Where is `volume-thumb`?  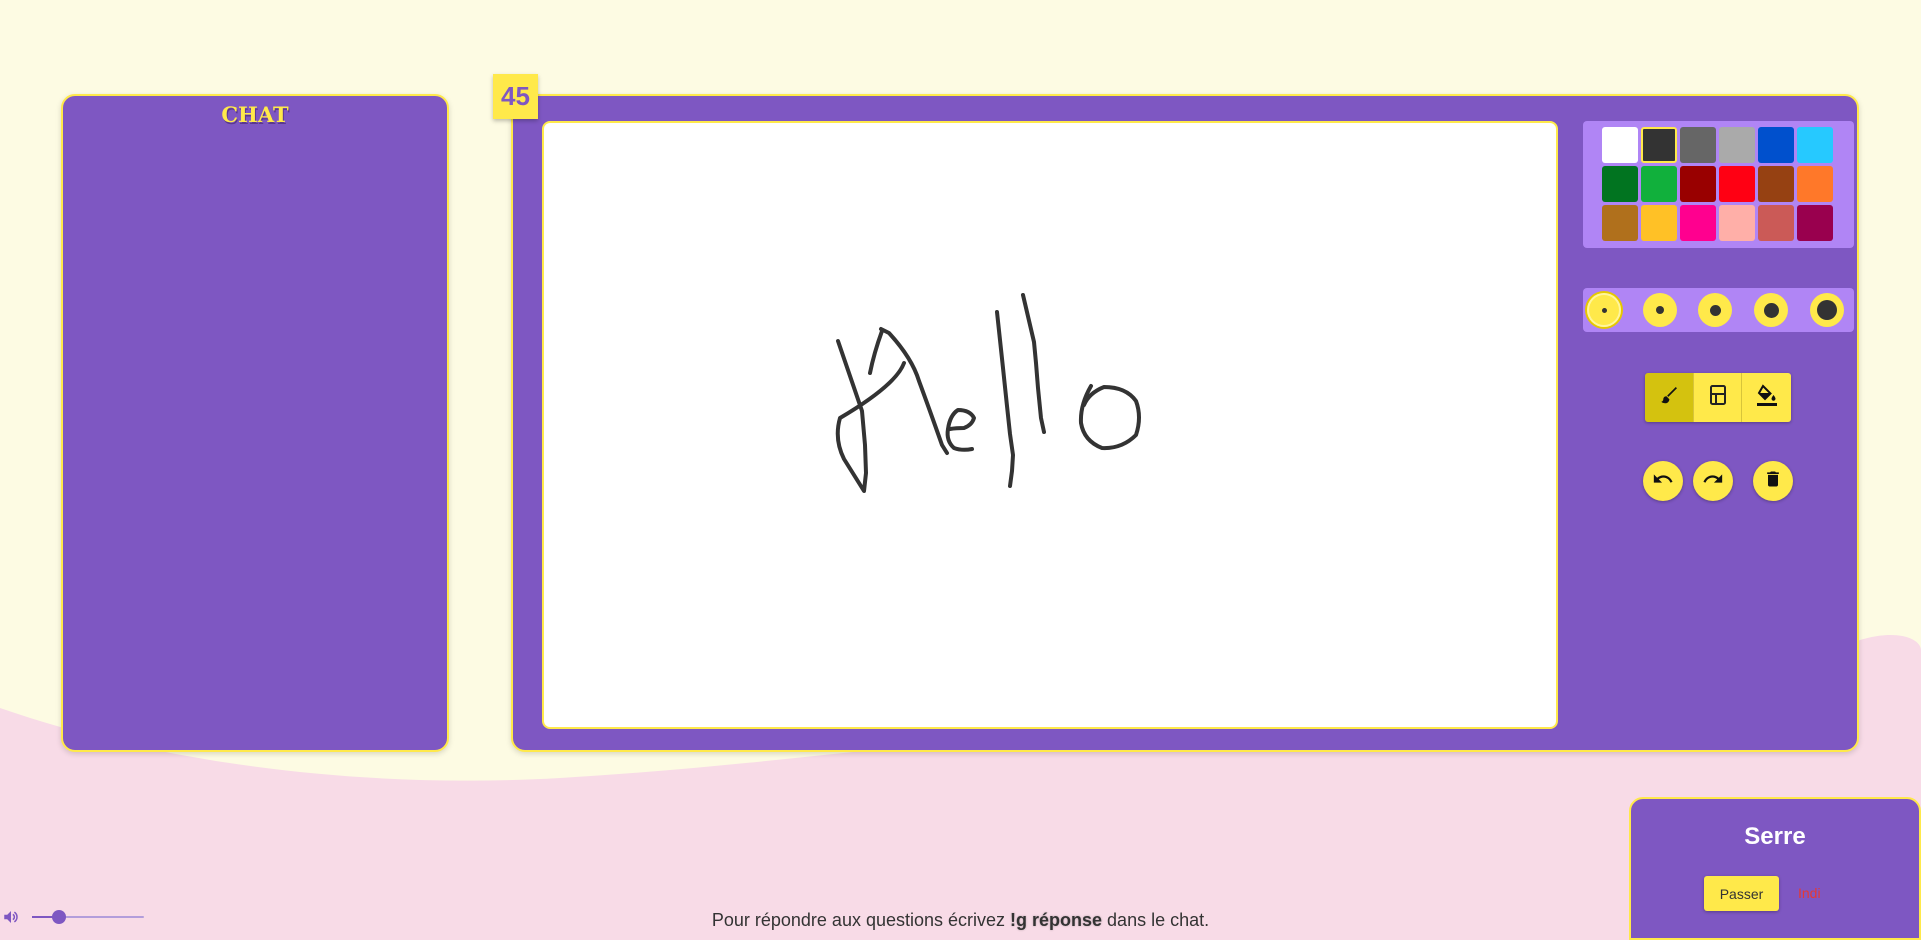 volume-thumb is located at coordinates (58, 917).